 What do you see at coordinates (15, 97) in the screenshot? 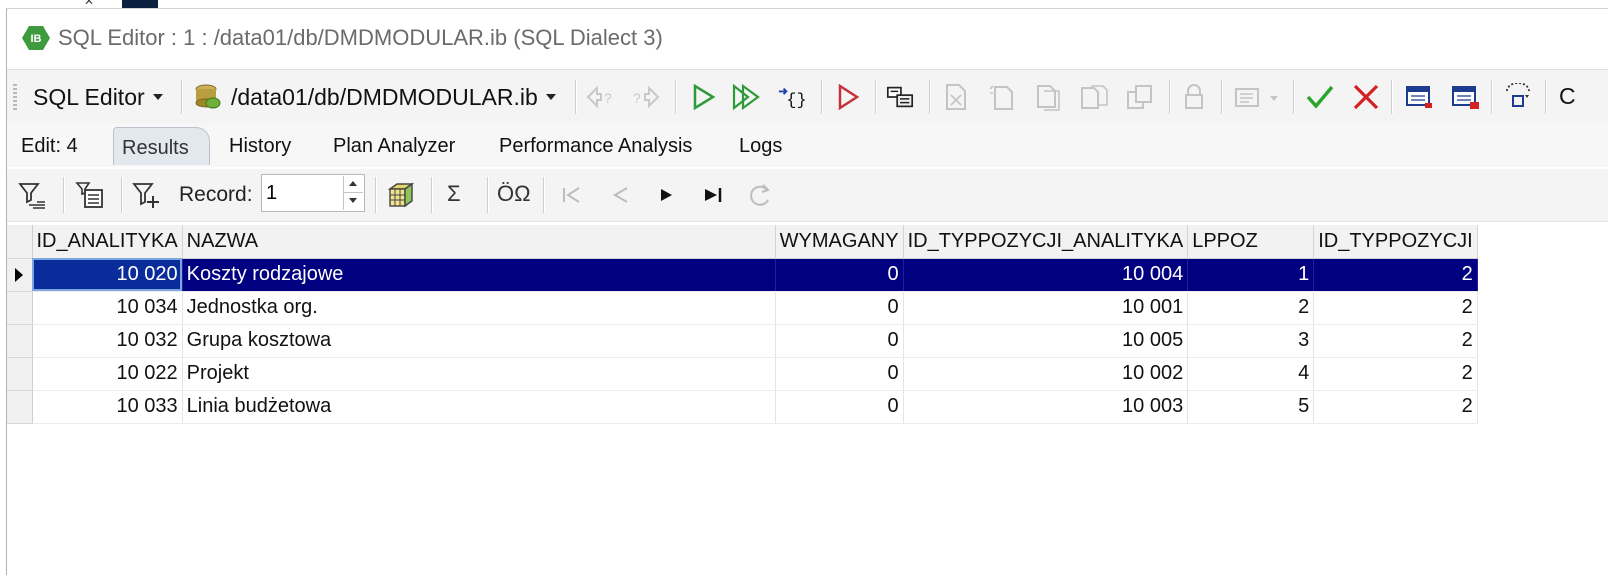
I see `toolbar-grip` at bounding box center [15, 97].